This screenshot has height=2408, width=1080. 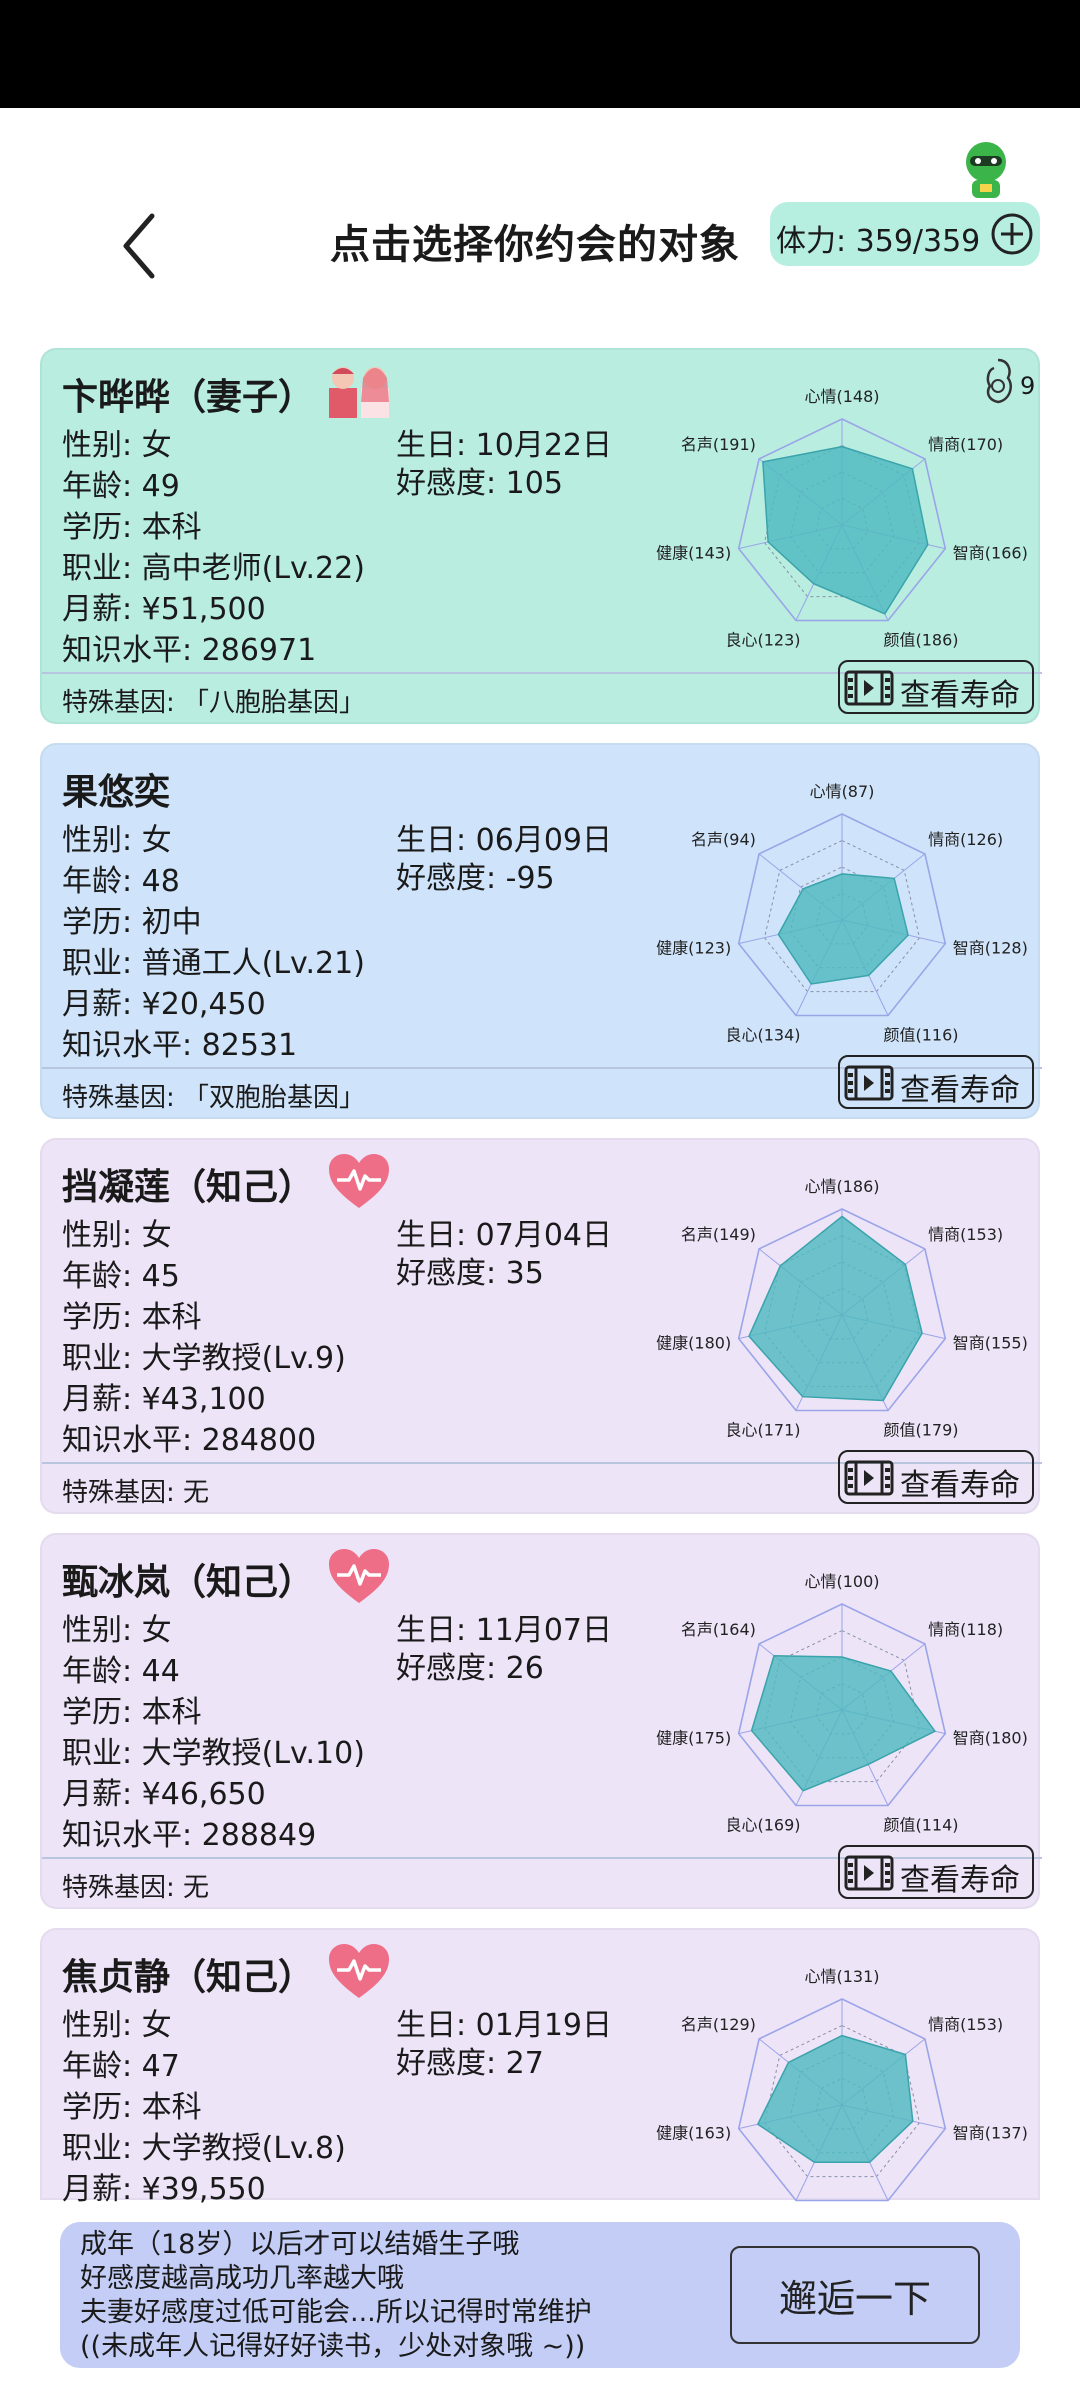 What do you see at coordinates (180, 1045) in the screenshot?
I see `partner-knowledge: 知识水平: 82531` at bounding box center [180, 1045].